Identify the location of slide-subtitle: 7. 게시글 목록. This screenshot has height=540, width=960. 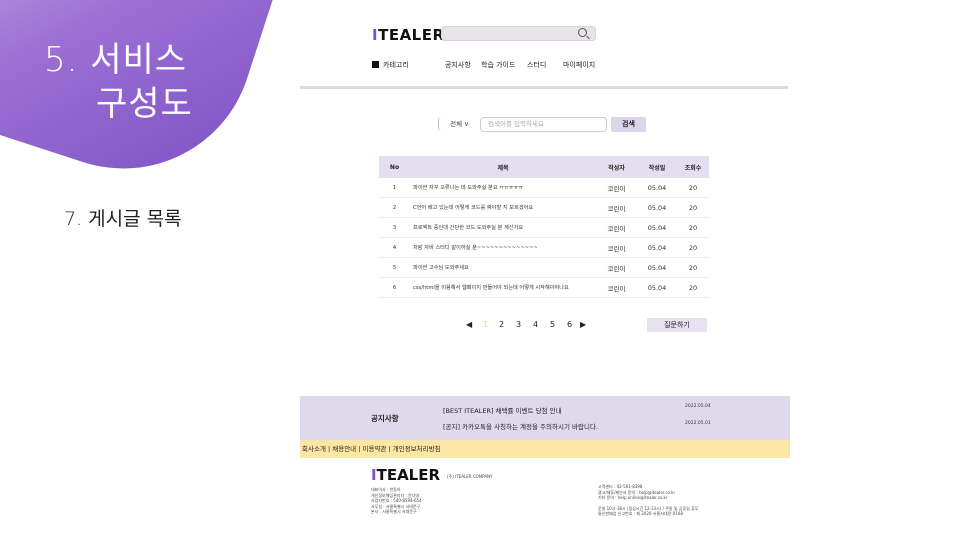
(123, 219).